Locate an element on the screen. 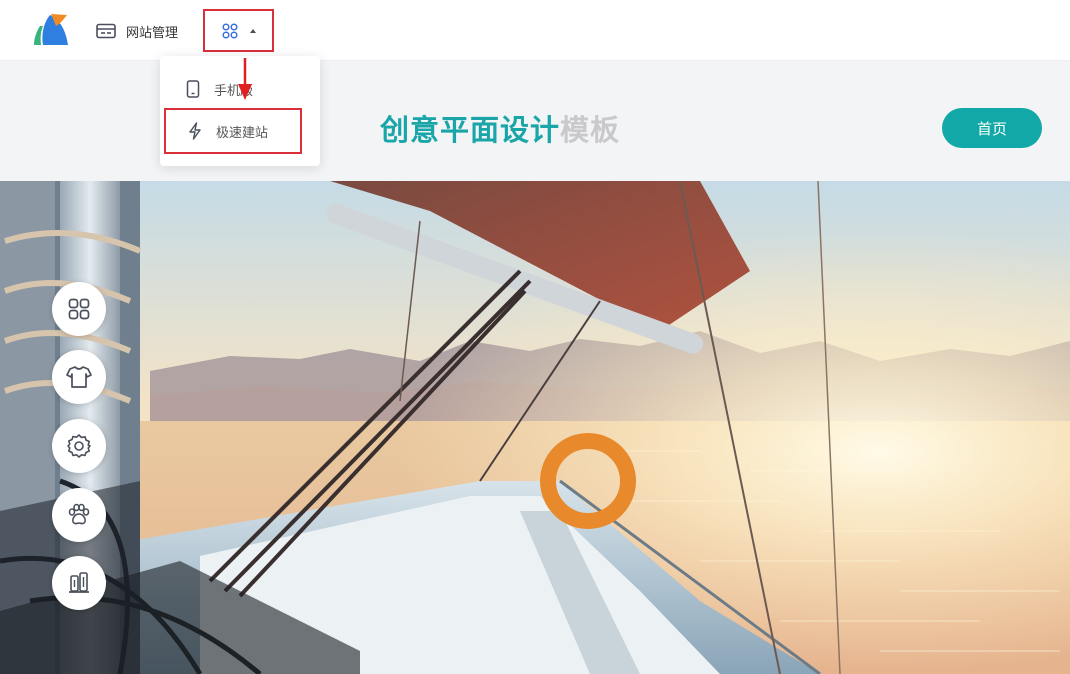 The width and height of the screenshot is (1070, 674). lightning-icon is located at coordinates (195, 131).